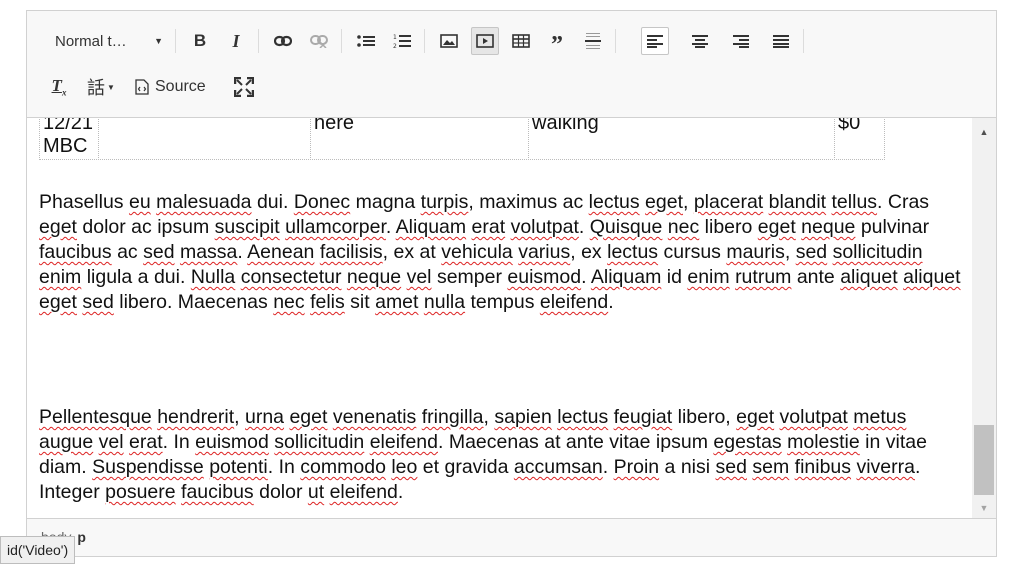  What do you see at coordinates (238, 467) in the screenshot?
I see `misspelled-word: potenti` at bounding box center [238, 467].